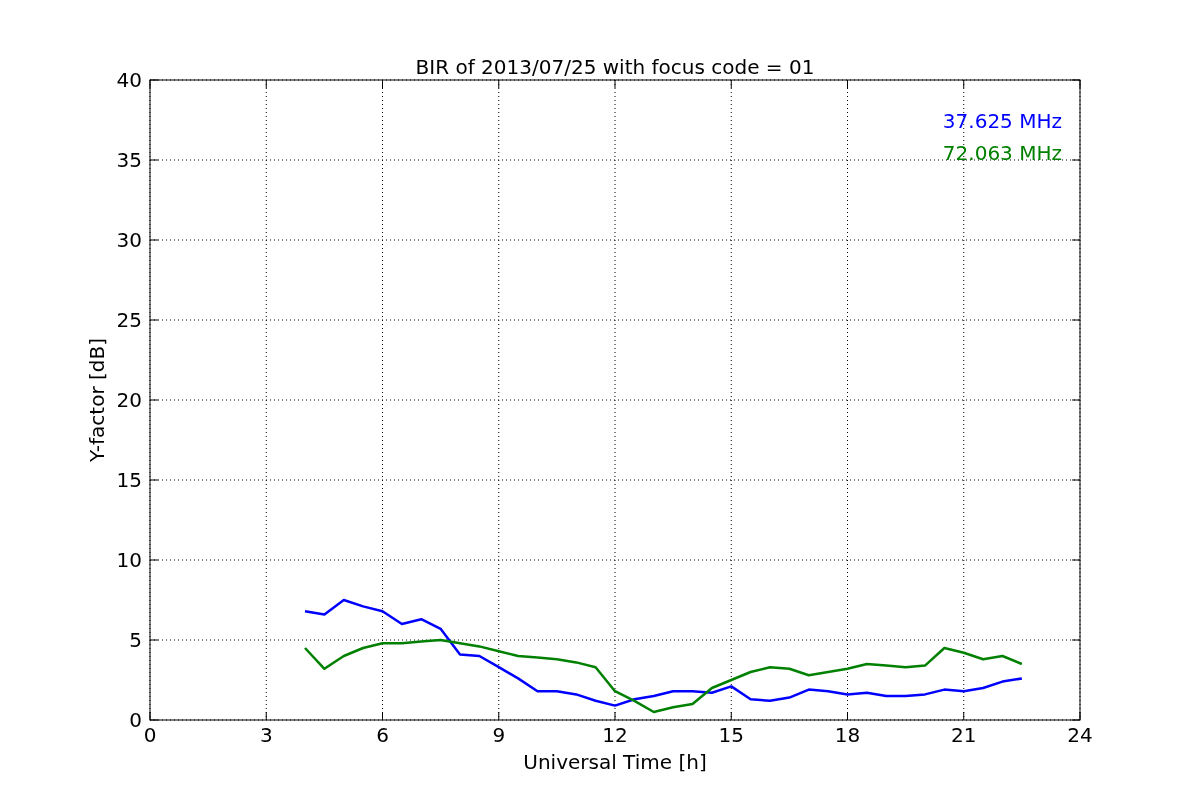  Describe the element at coordinates (129, 160) in the screenshot. I see `tick-label: 35` at that location.